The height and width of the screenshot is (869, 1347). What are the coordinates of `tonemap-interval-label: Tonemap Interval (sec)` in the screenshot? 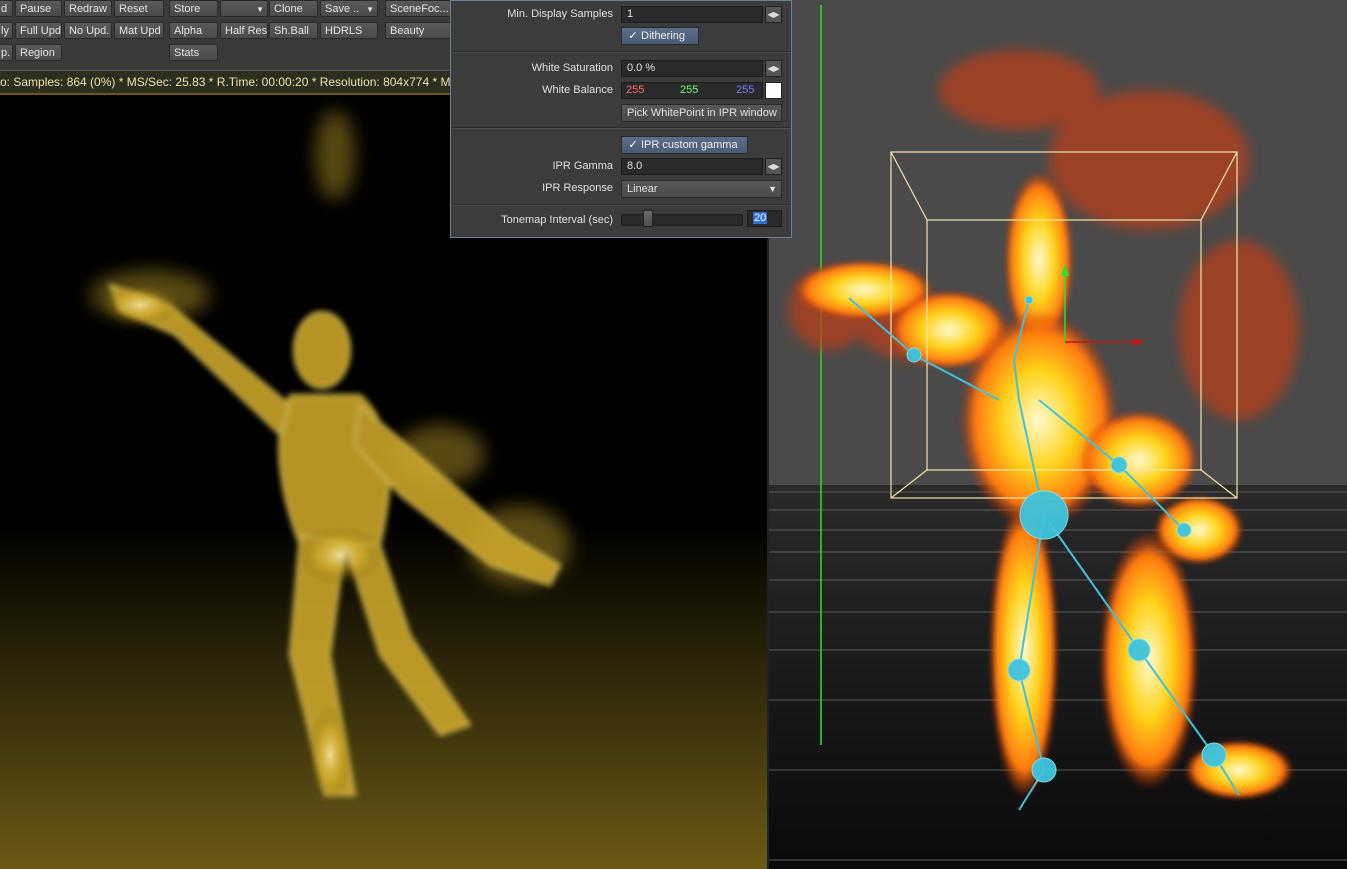 It's located at (557, 220).